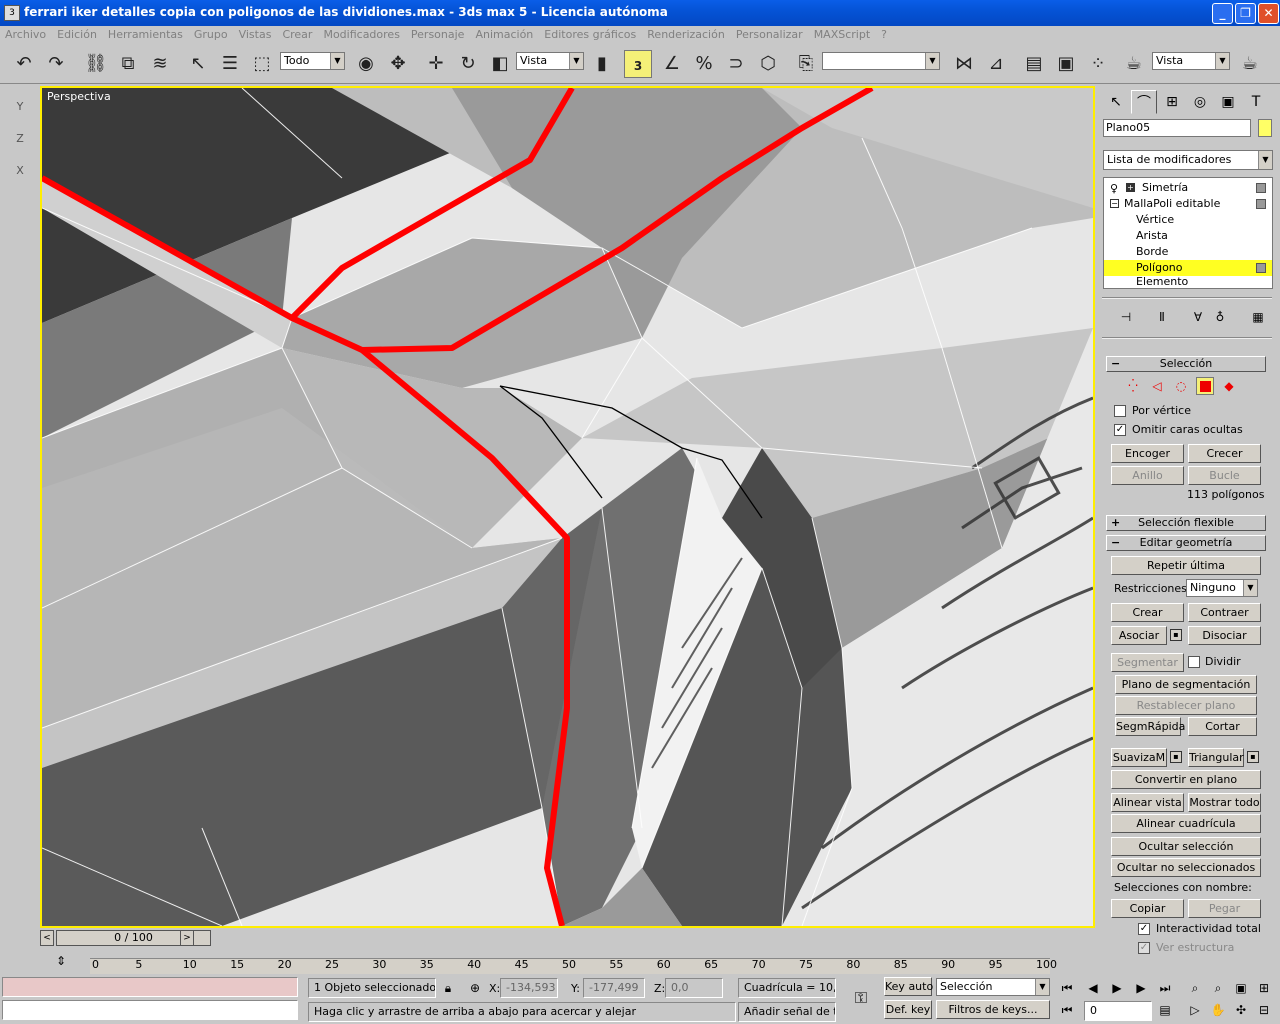 The height and width of the screenshot is (1024, 1280). Describe the element at coordinates (1224, 453) in the screenshot. I see `crecer-button: Crecer` at that location.